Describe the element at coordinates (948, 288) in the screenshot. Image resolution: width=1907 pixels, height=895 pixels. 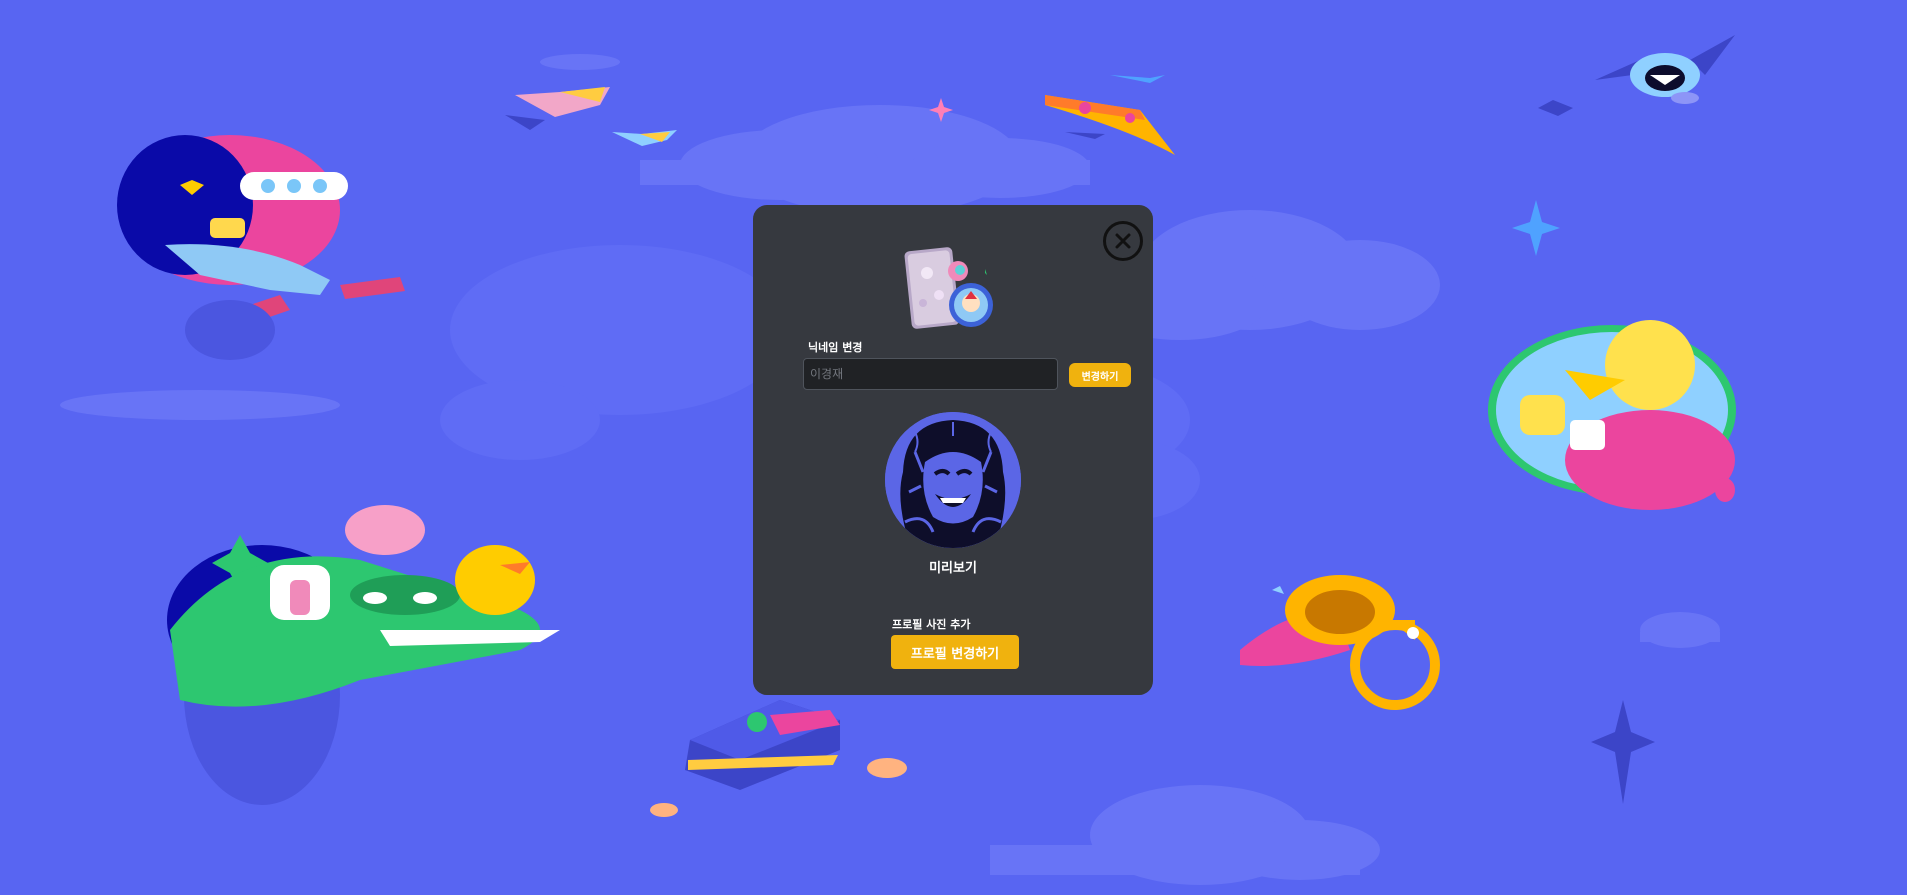
I see `profile-cards-illustration` at that location.